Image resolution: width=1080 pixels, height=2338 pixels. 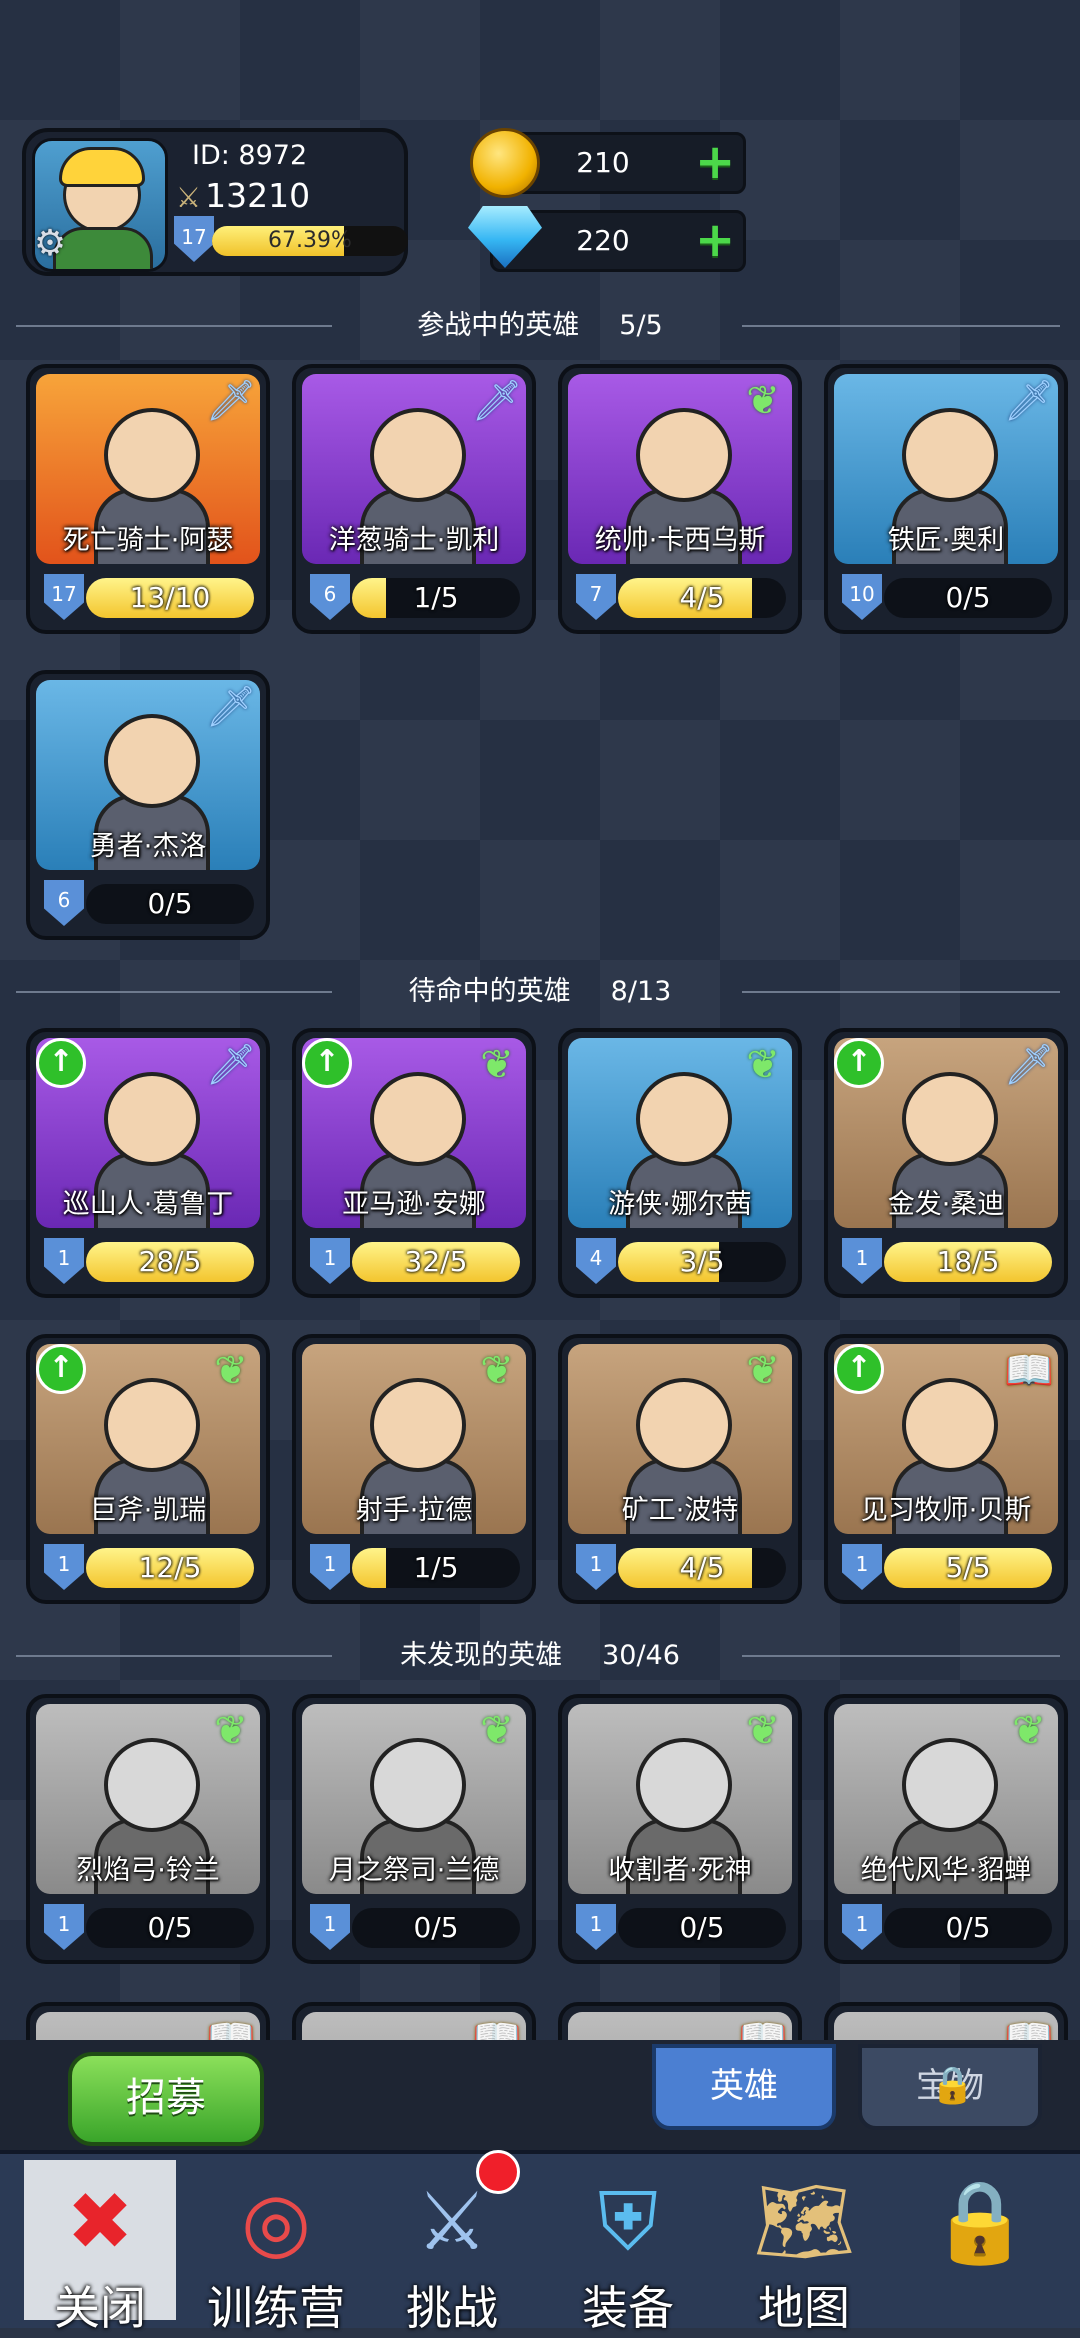 I want to click on hero-name: 巨斧·凯瑞, so click(x=148, y=1510).